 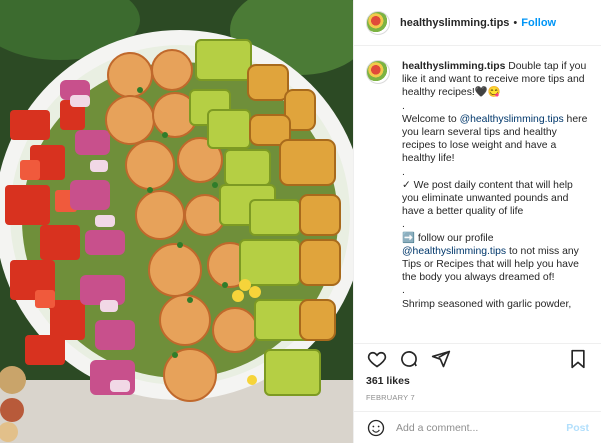 I want to click on action-bar, so click(x=477, y=358).